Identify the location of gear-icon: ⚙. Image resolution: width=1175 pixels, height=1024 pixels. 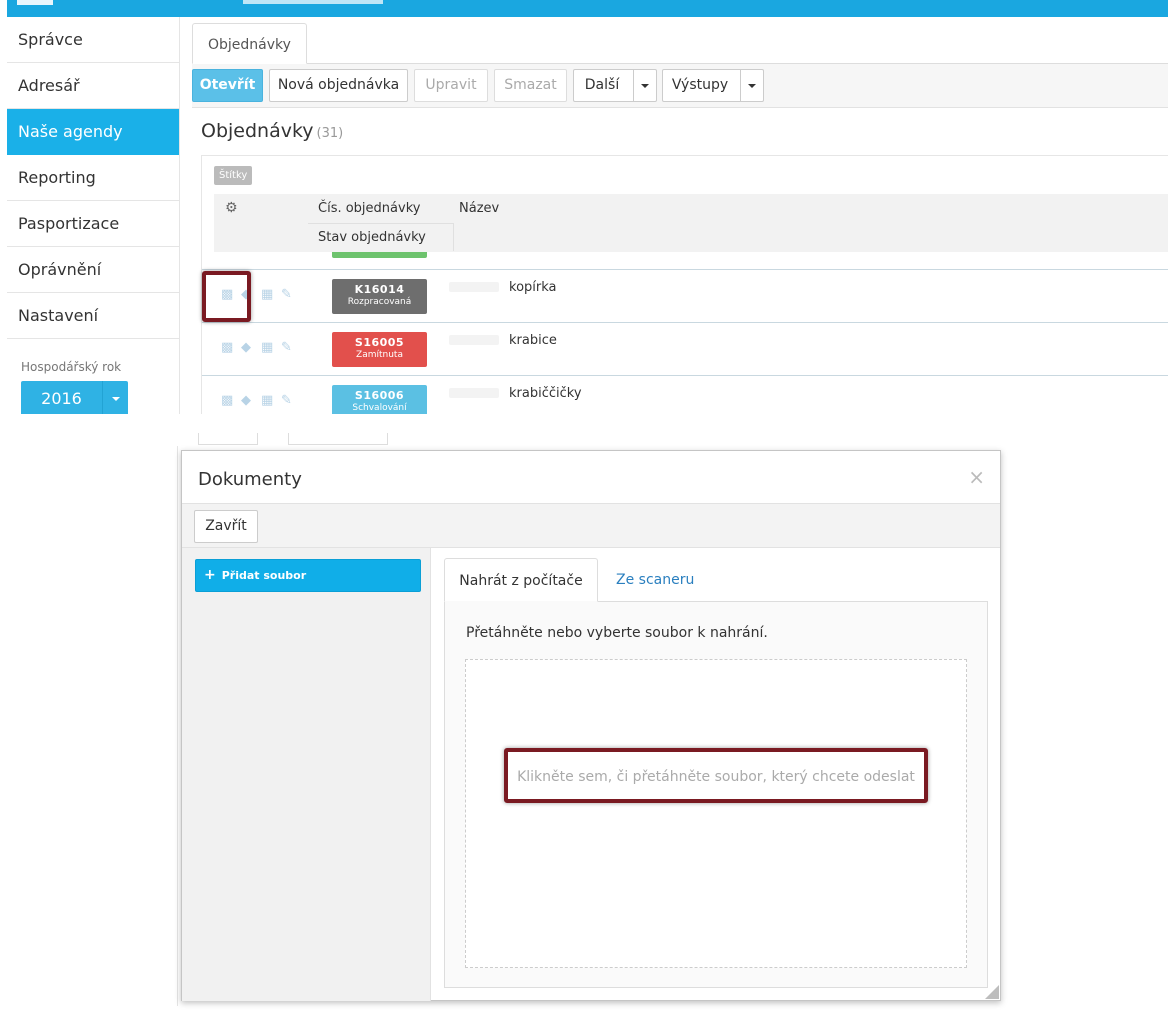
(231, 208).